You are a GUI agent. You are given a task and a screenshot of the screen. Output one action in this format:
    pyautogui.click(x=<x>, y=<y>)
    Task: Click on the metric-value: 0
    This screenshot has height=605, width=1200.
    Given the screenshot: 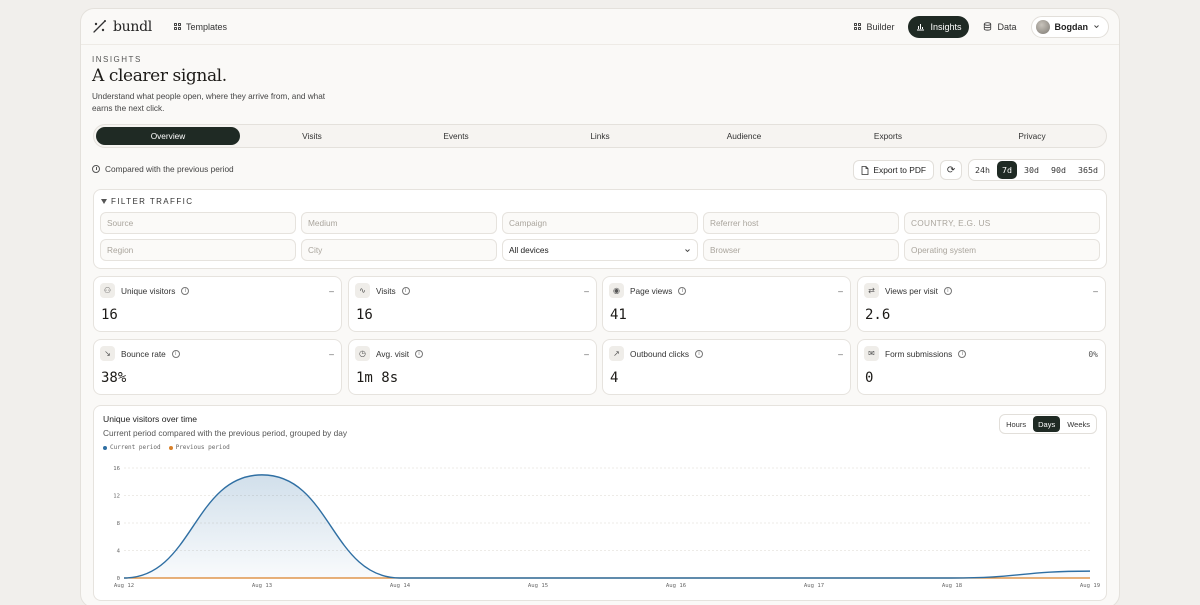 What is the action you would take?
    pyautogui.click(x=869, y=378)
    